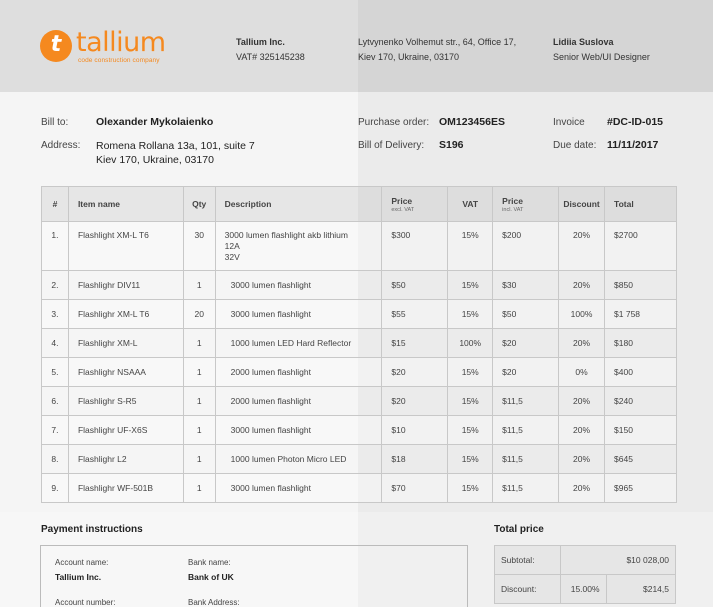  I want to click on cell-total: $150, so click(640, 430).